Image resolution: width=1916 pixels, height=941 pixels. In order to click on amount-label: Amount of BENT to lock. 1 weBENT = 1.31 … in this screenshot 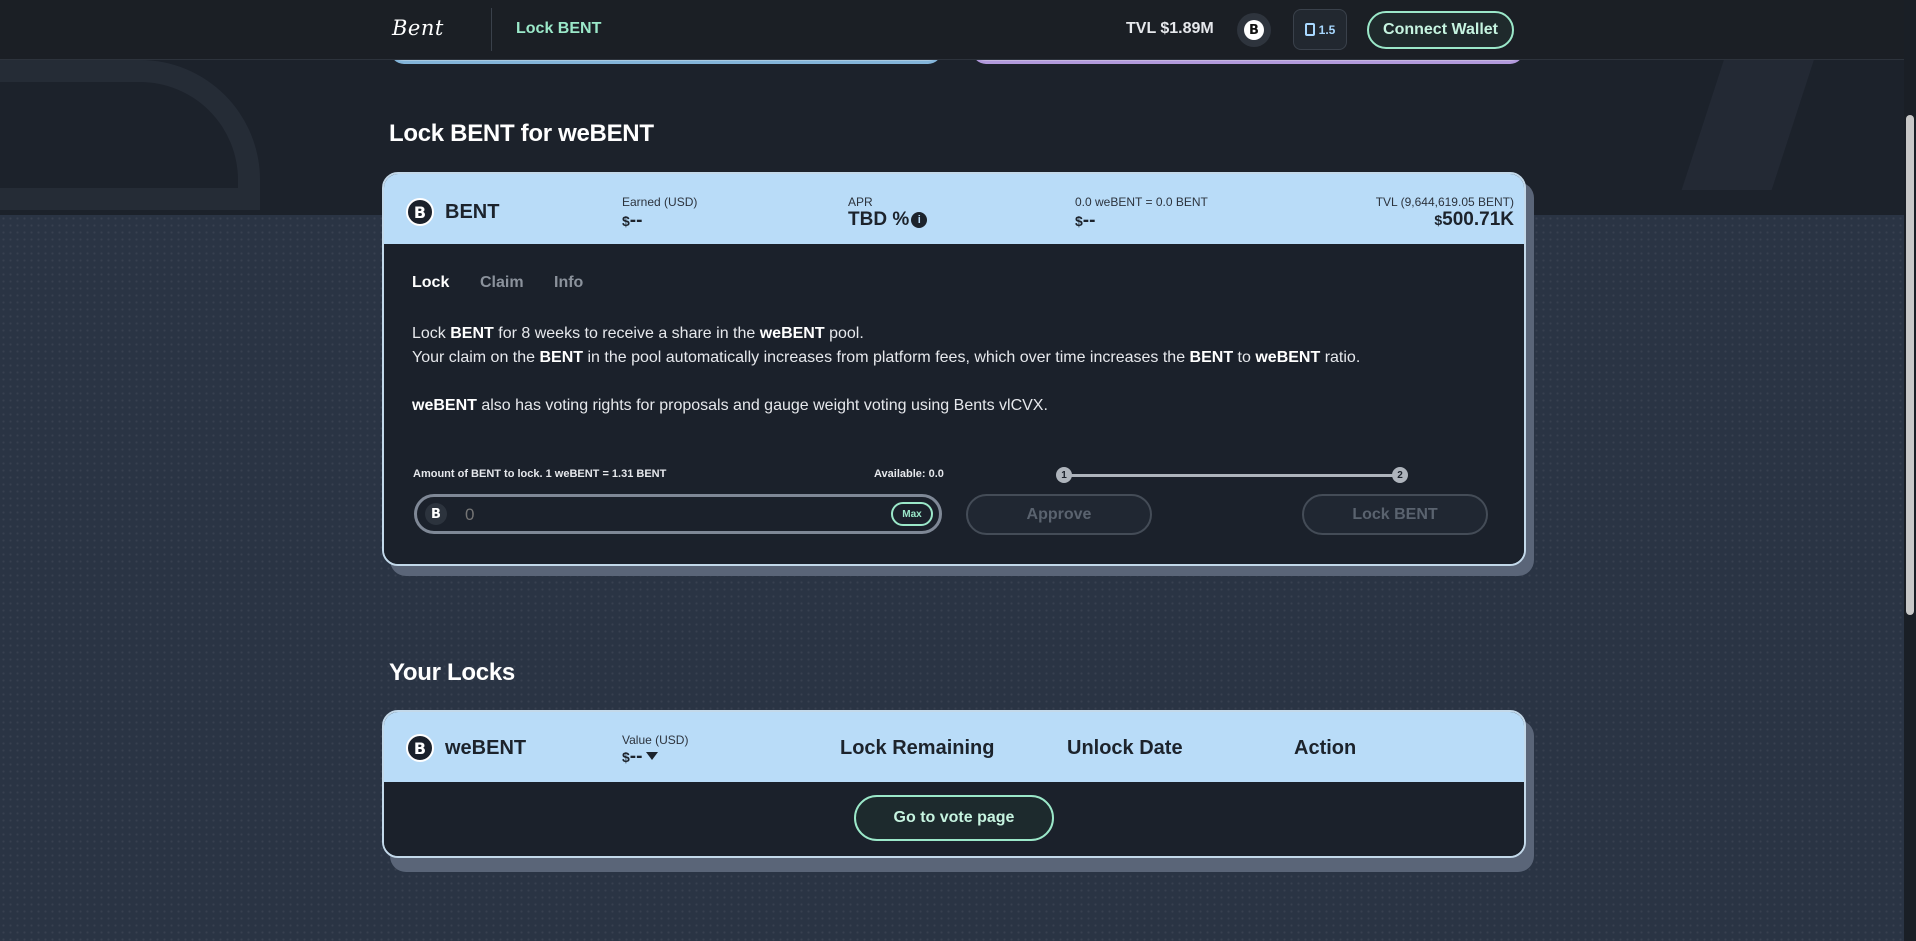, I will do `click(540, 474)`.